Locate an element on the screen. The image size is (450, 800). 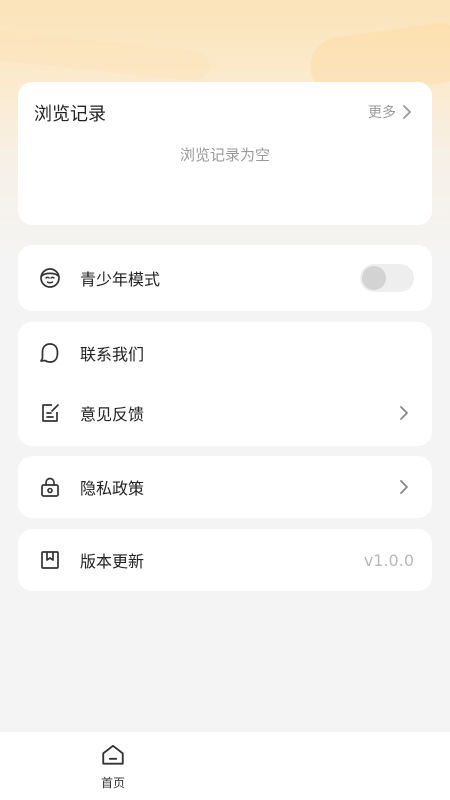
history-more-link: 更多 is located at coordinates (390, 112).